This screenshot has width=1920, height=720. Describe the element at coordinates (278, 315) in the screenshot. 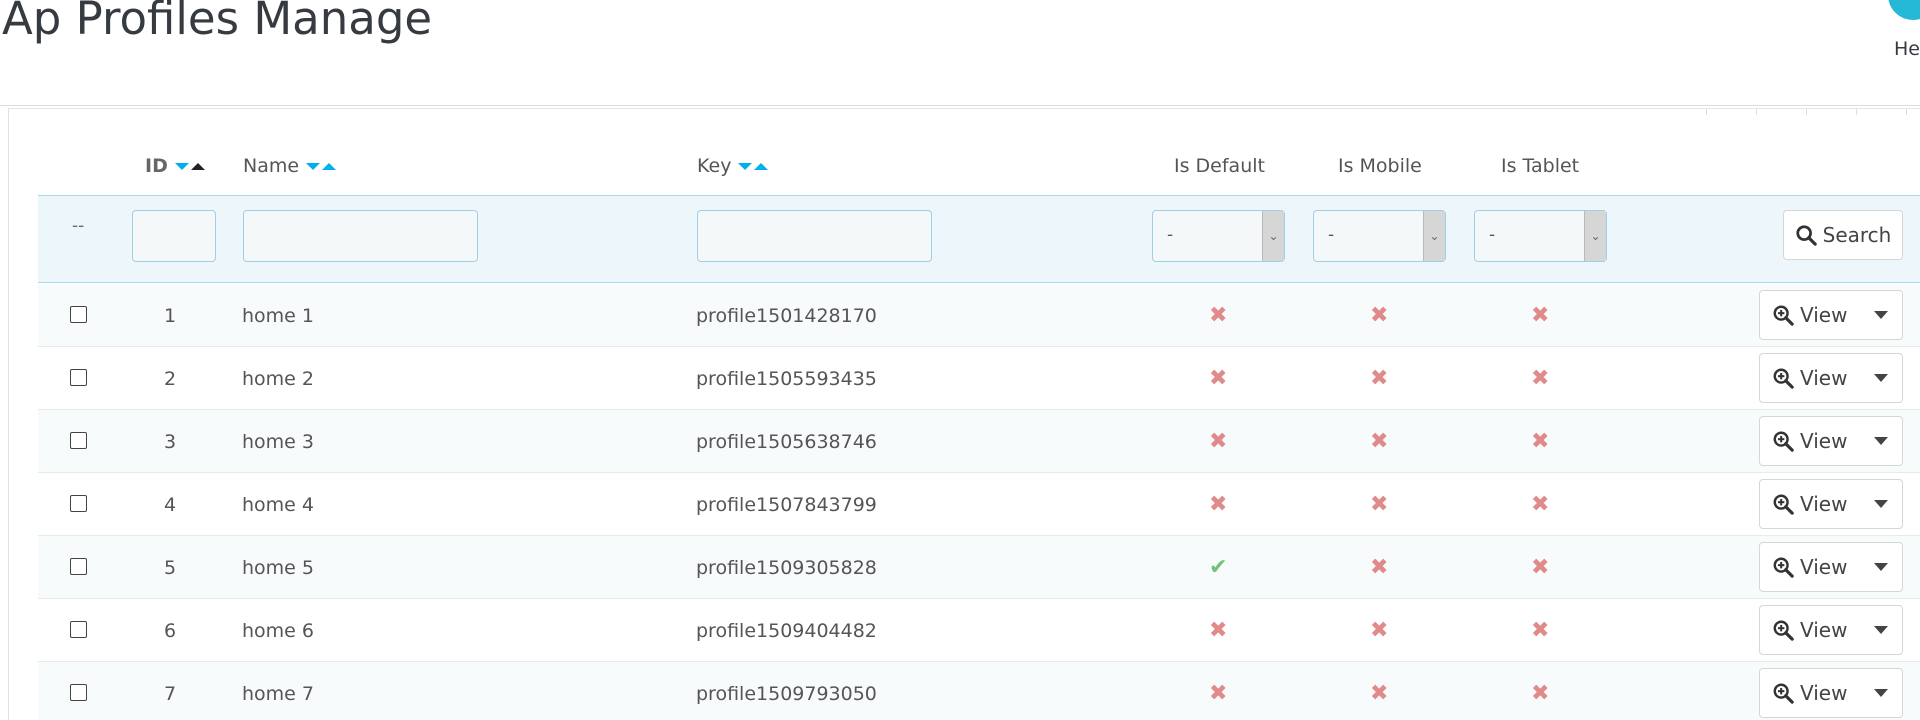

I see `name-cell: home 1` at that location.